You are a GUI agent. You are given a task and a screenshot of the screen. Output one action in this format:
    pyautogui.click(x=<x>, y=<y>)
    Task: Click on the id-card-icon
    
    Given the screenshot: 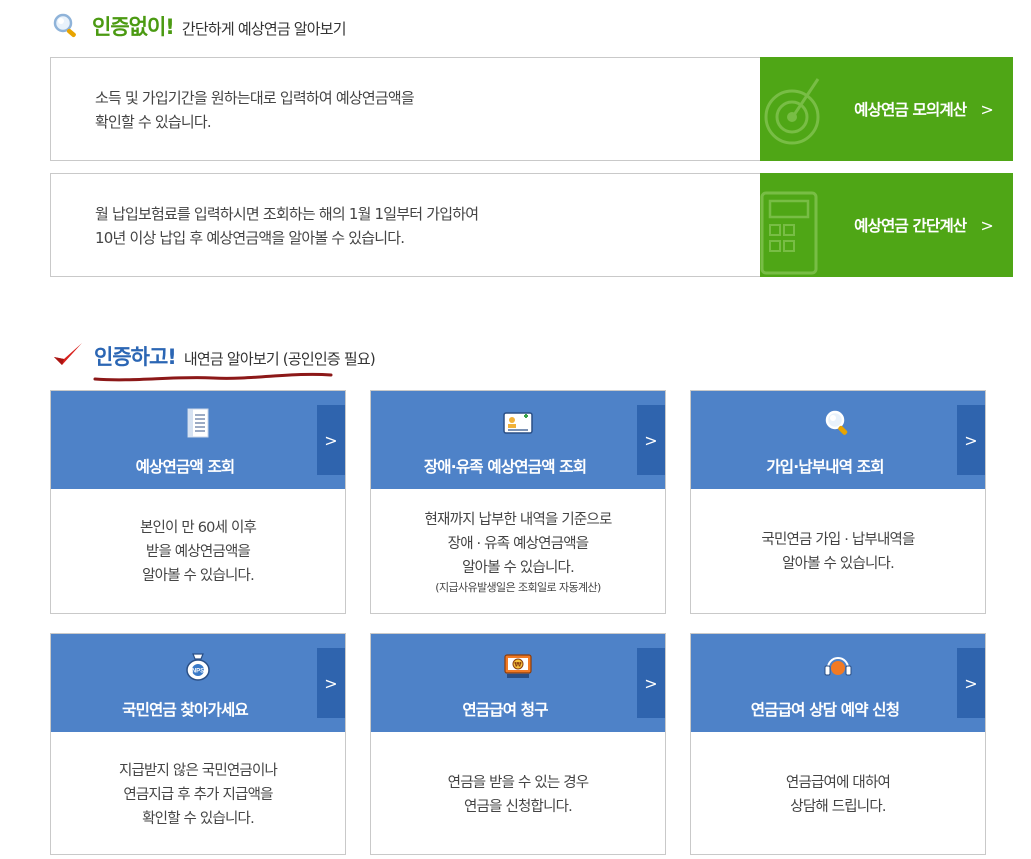 What is the action you would take?
    pyautogui.click(x=518, y=423)
    